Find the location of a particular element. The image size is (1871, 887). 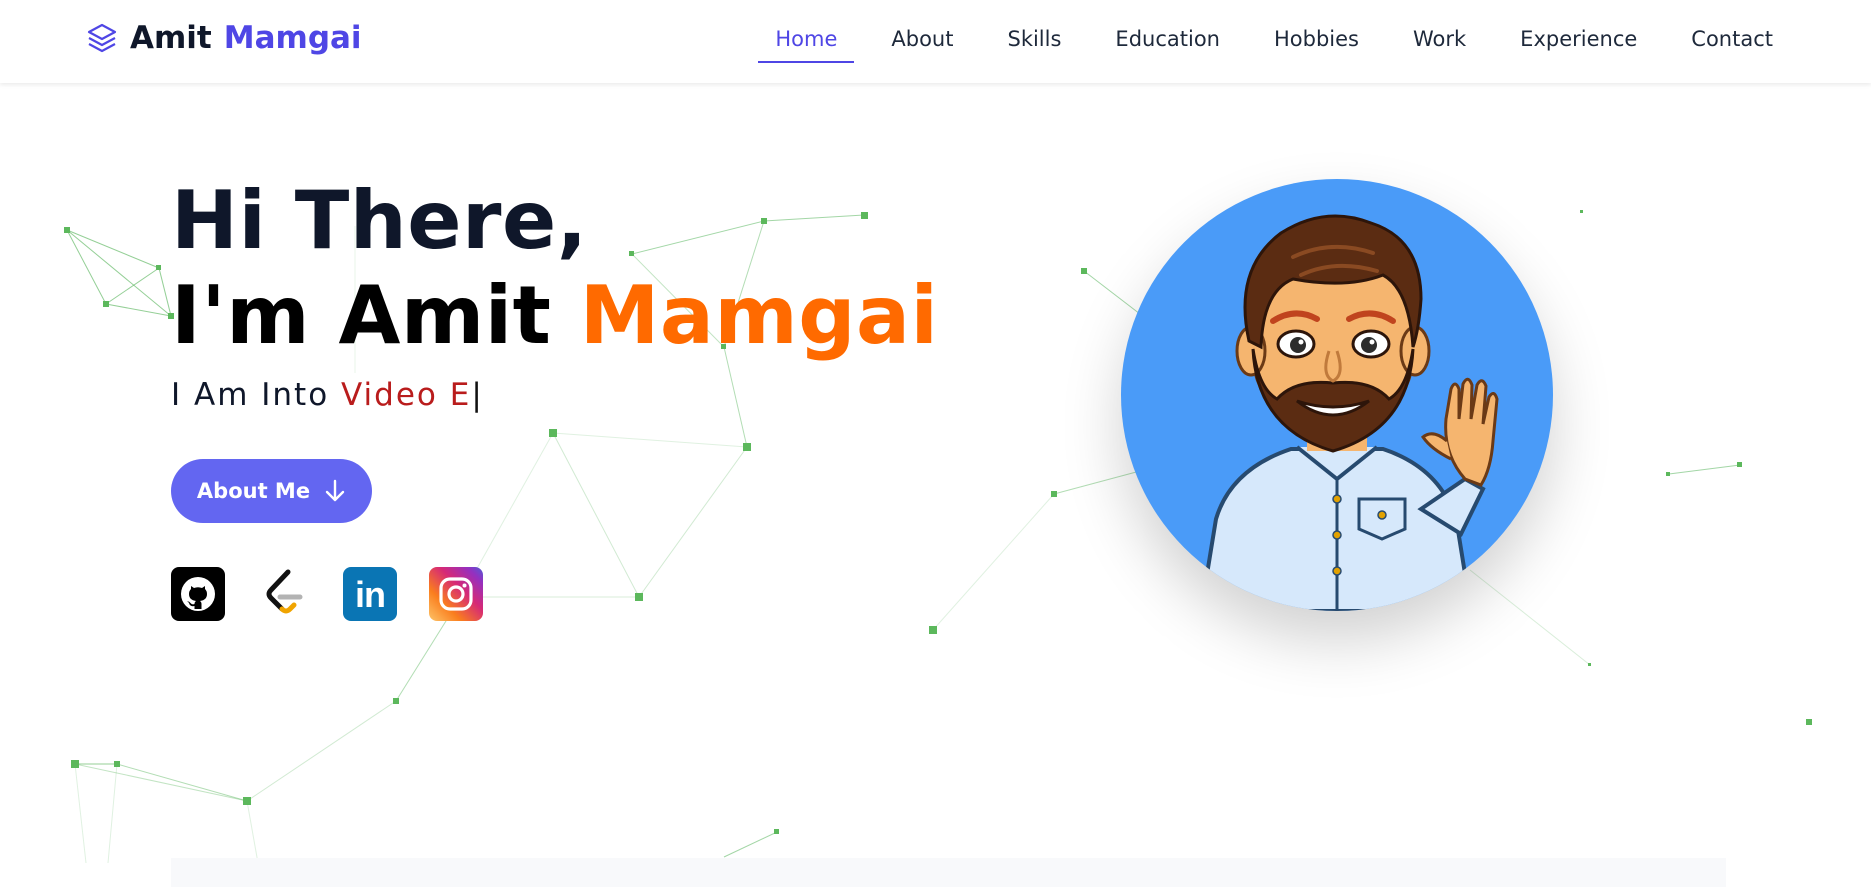

arrow-down-icon is located at coordinates (335, 490).